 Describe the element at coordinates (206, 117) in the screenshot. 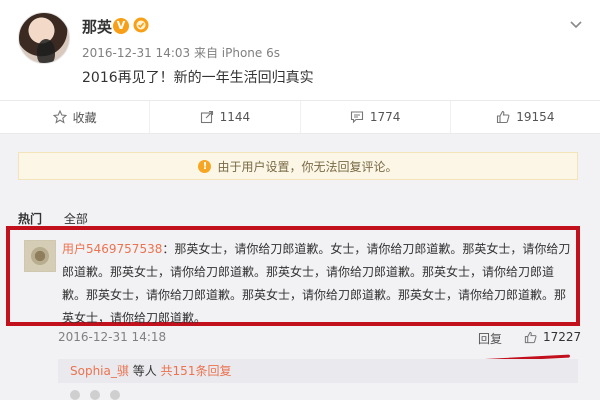

I see `share-icon` at that location.